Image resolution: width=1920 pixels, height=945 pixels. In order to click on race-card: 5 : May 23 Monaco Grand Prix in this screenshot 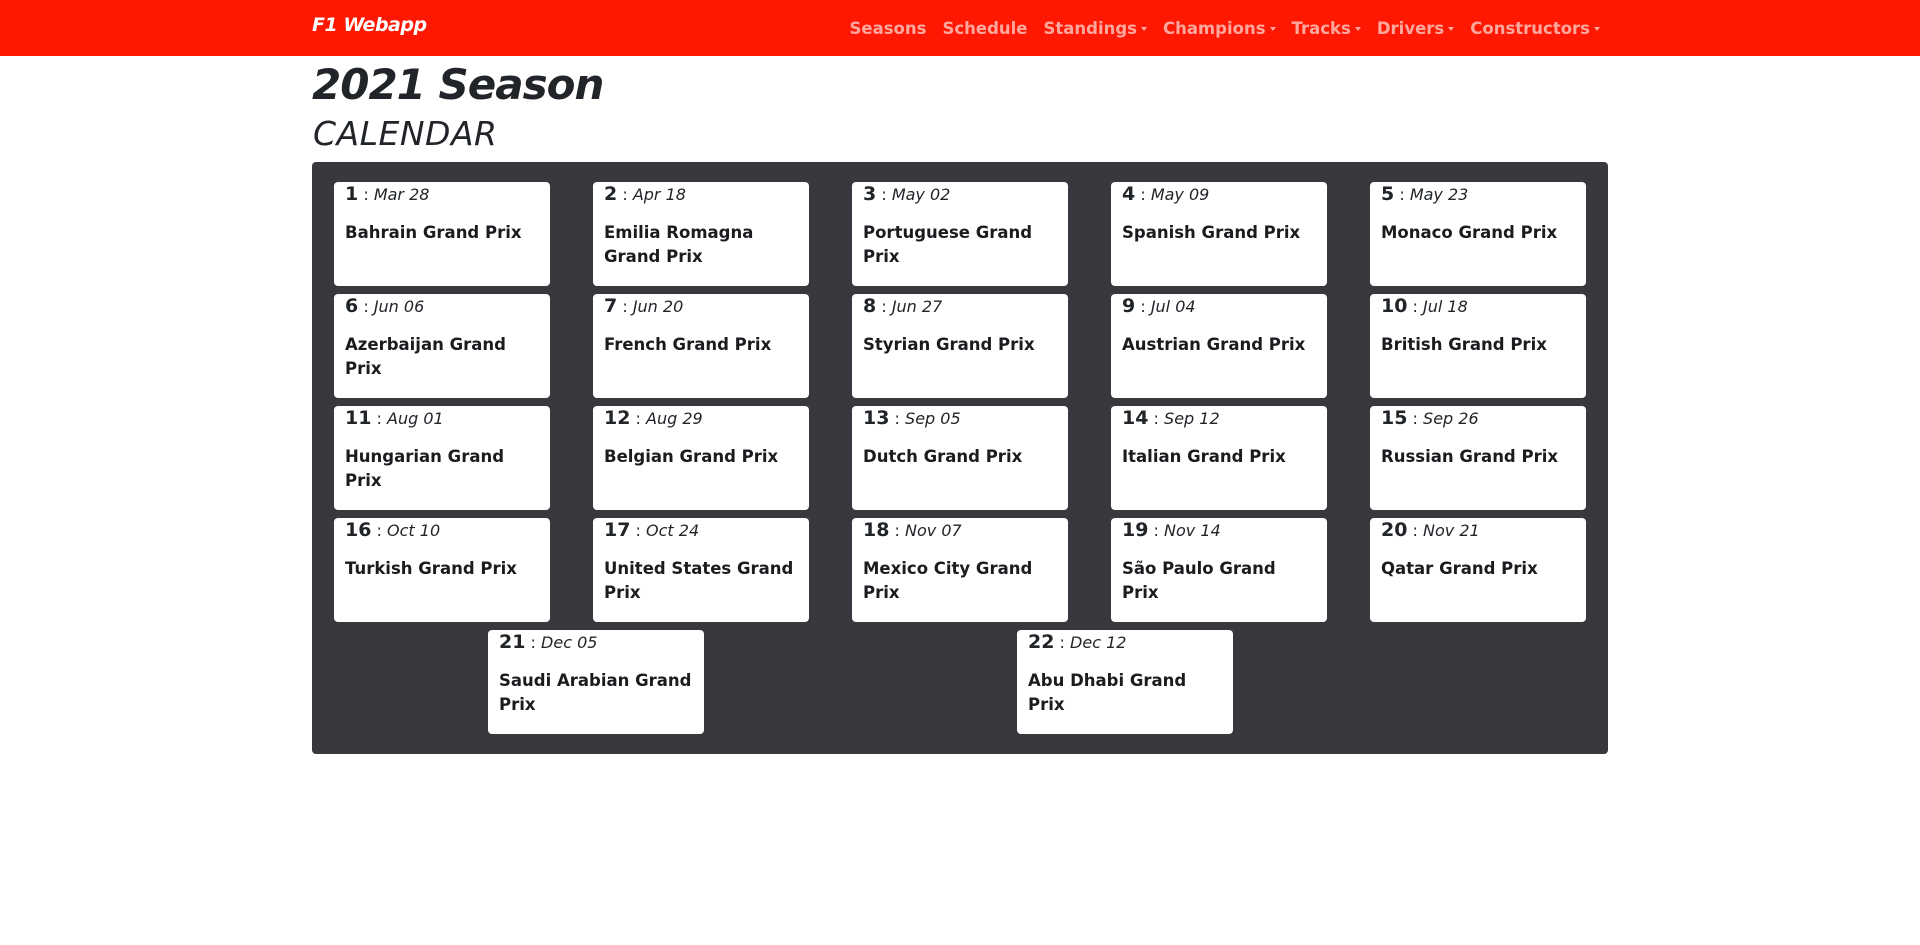, I will do `click(1478, 234)`.